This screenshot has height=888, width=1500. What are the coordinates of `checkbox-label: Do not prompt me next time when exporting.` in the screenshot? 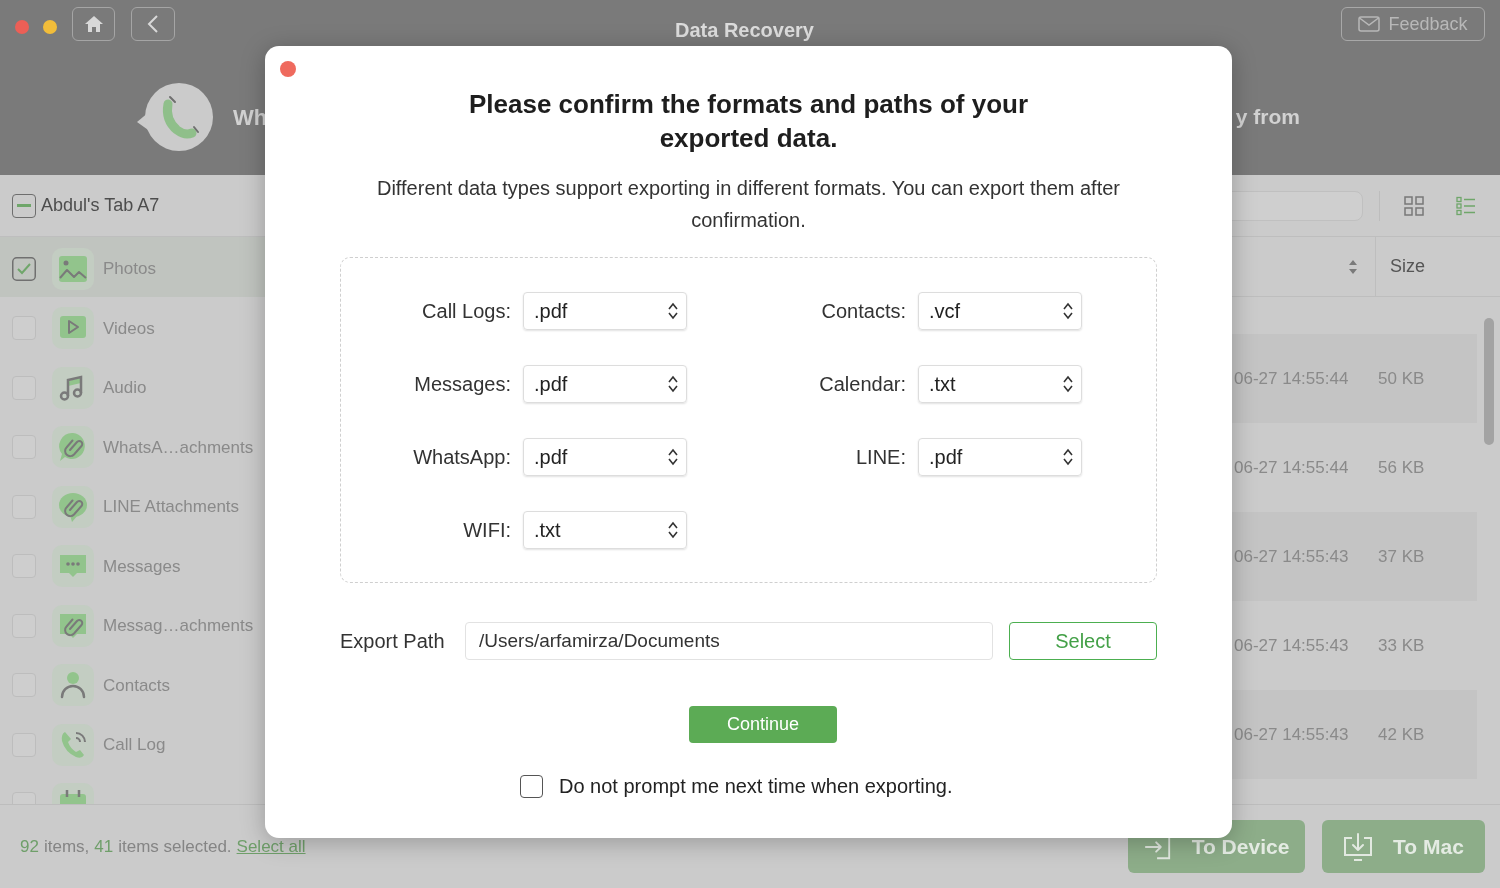 It's located at (756, 786).